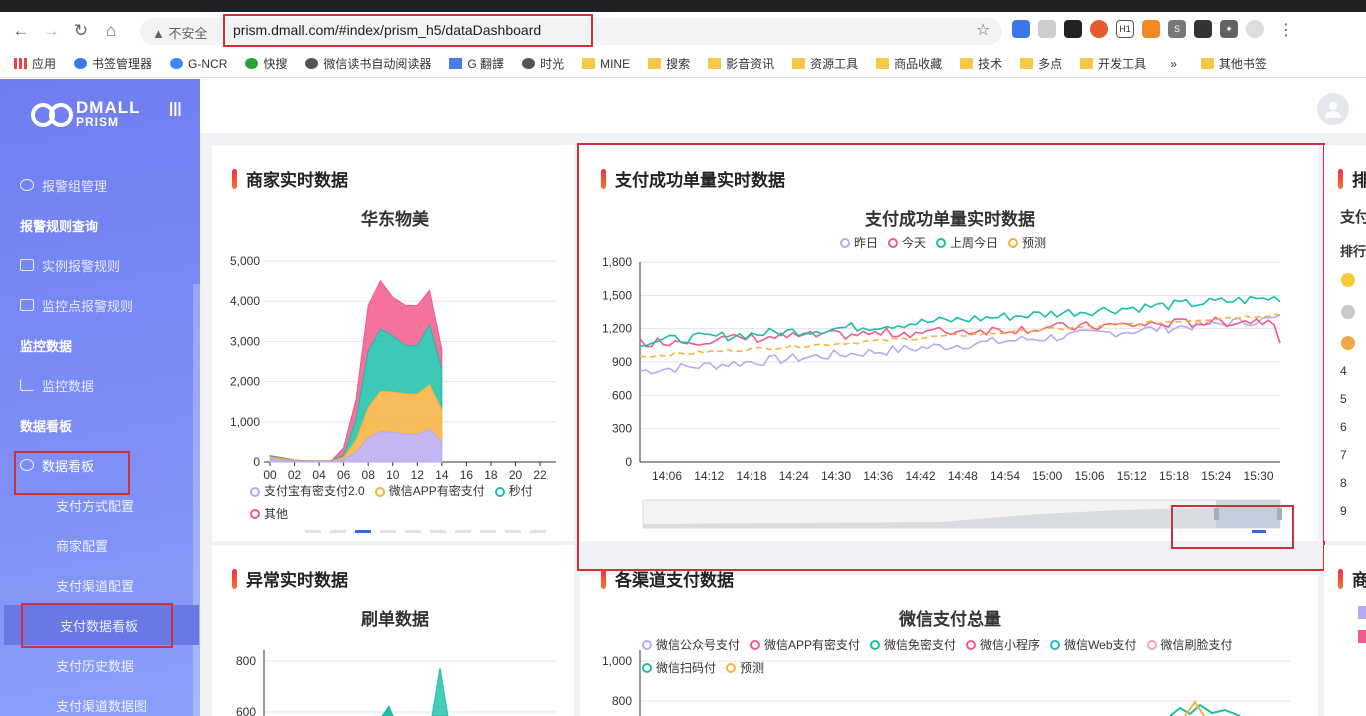  Describe the element at coordinates (81, 63) in the screenshot. I see `star-icon` at that location.